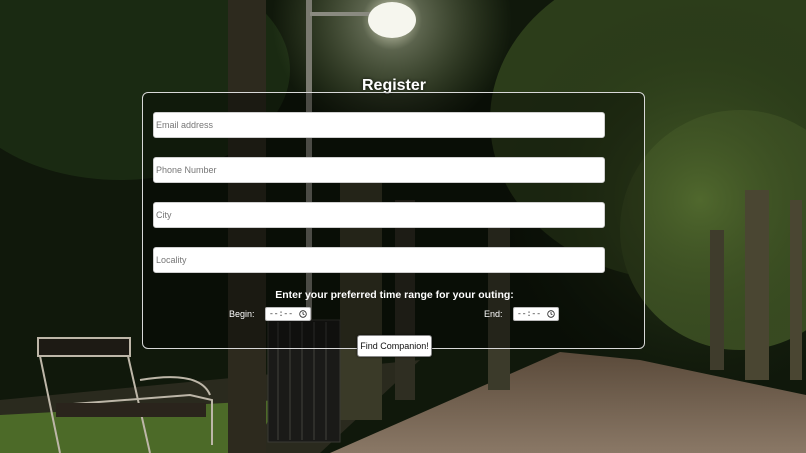  I want to click on phone-number-field, so click(379, 170).